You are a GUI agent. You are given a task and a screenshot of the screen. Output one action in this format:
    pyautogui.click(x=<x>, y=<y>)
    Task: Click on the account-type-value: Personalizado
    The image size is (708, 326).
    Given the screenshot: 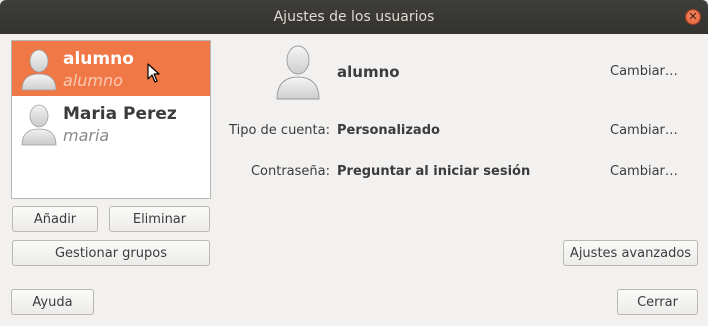 What is the action you would take?
    pyautogui.click(x=388, y=130)
    